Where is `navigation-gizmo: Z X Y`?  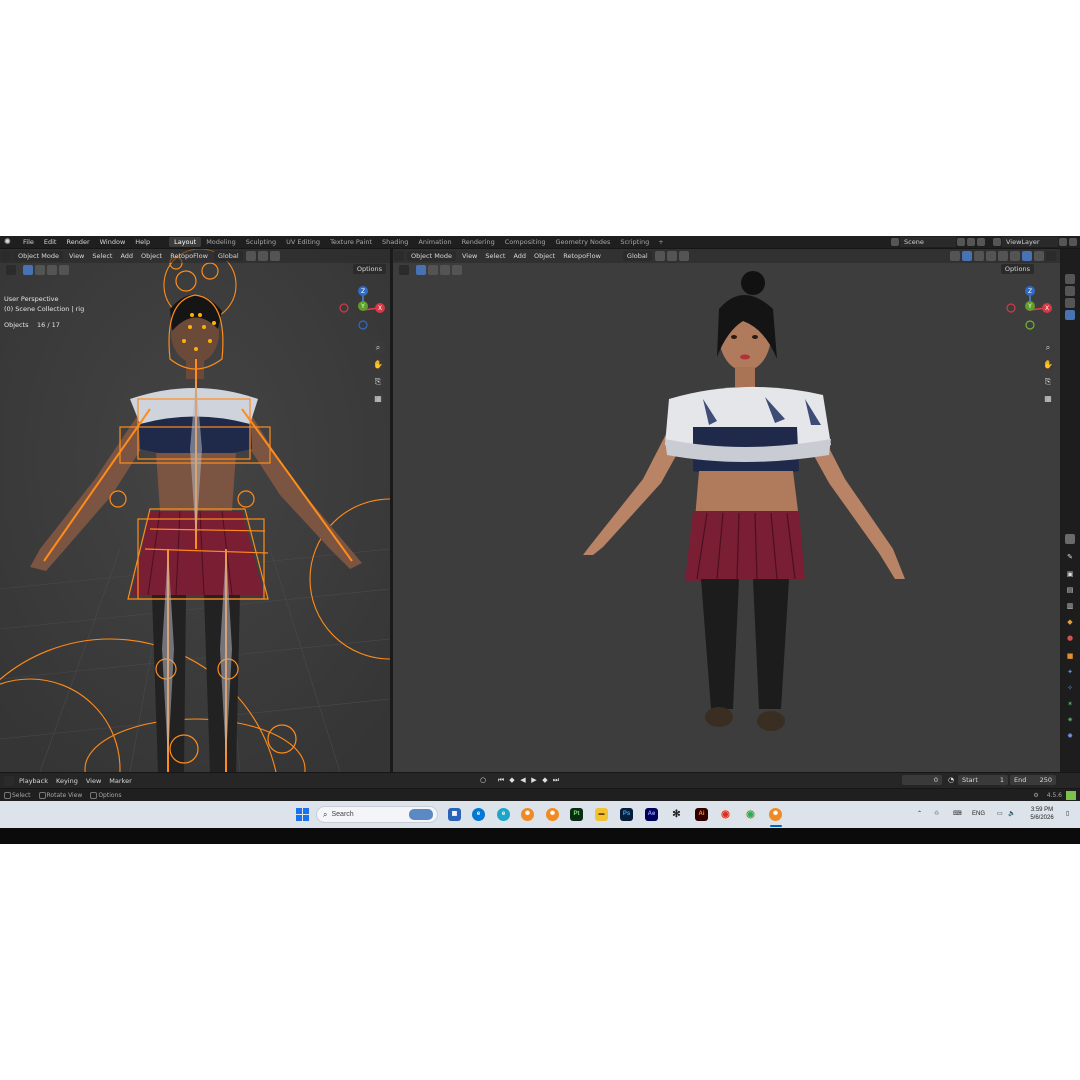
navigation-gizmo: Z X Y is located at coordinates (1030, 307).